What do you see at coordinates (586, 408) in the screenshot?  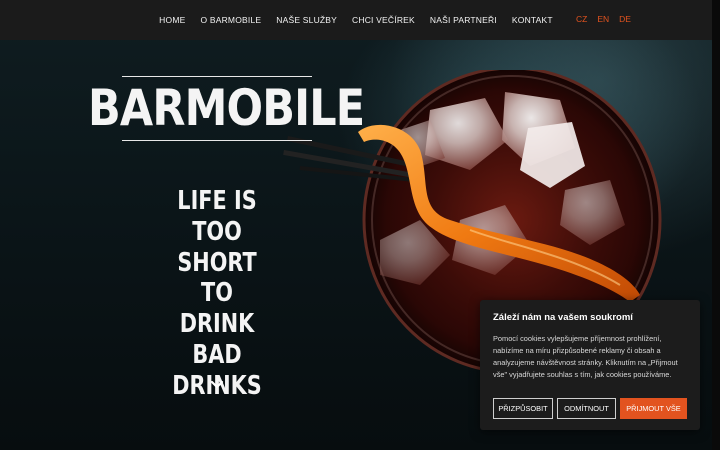 I see `reject-button: ODMÍTNOUT` at bounding box center [586, 408].